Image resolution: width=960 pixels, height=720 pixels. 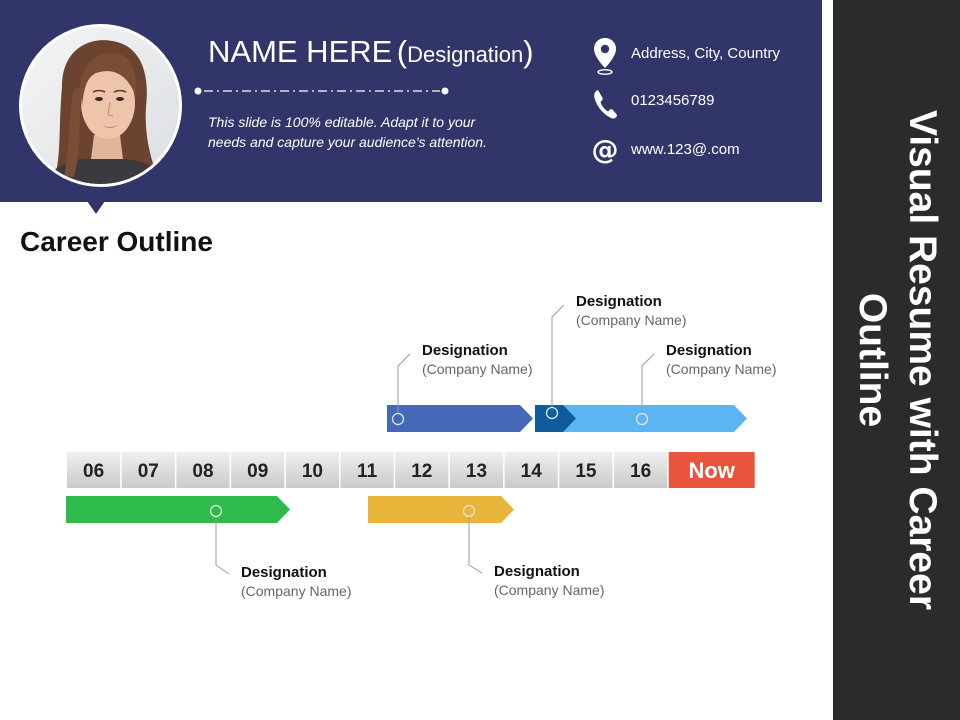 I want to click on side-title-panel: Visual Resume with Career Outline, so click(x=896, y=360).